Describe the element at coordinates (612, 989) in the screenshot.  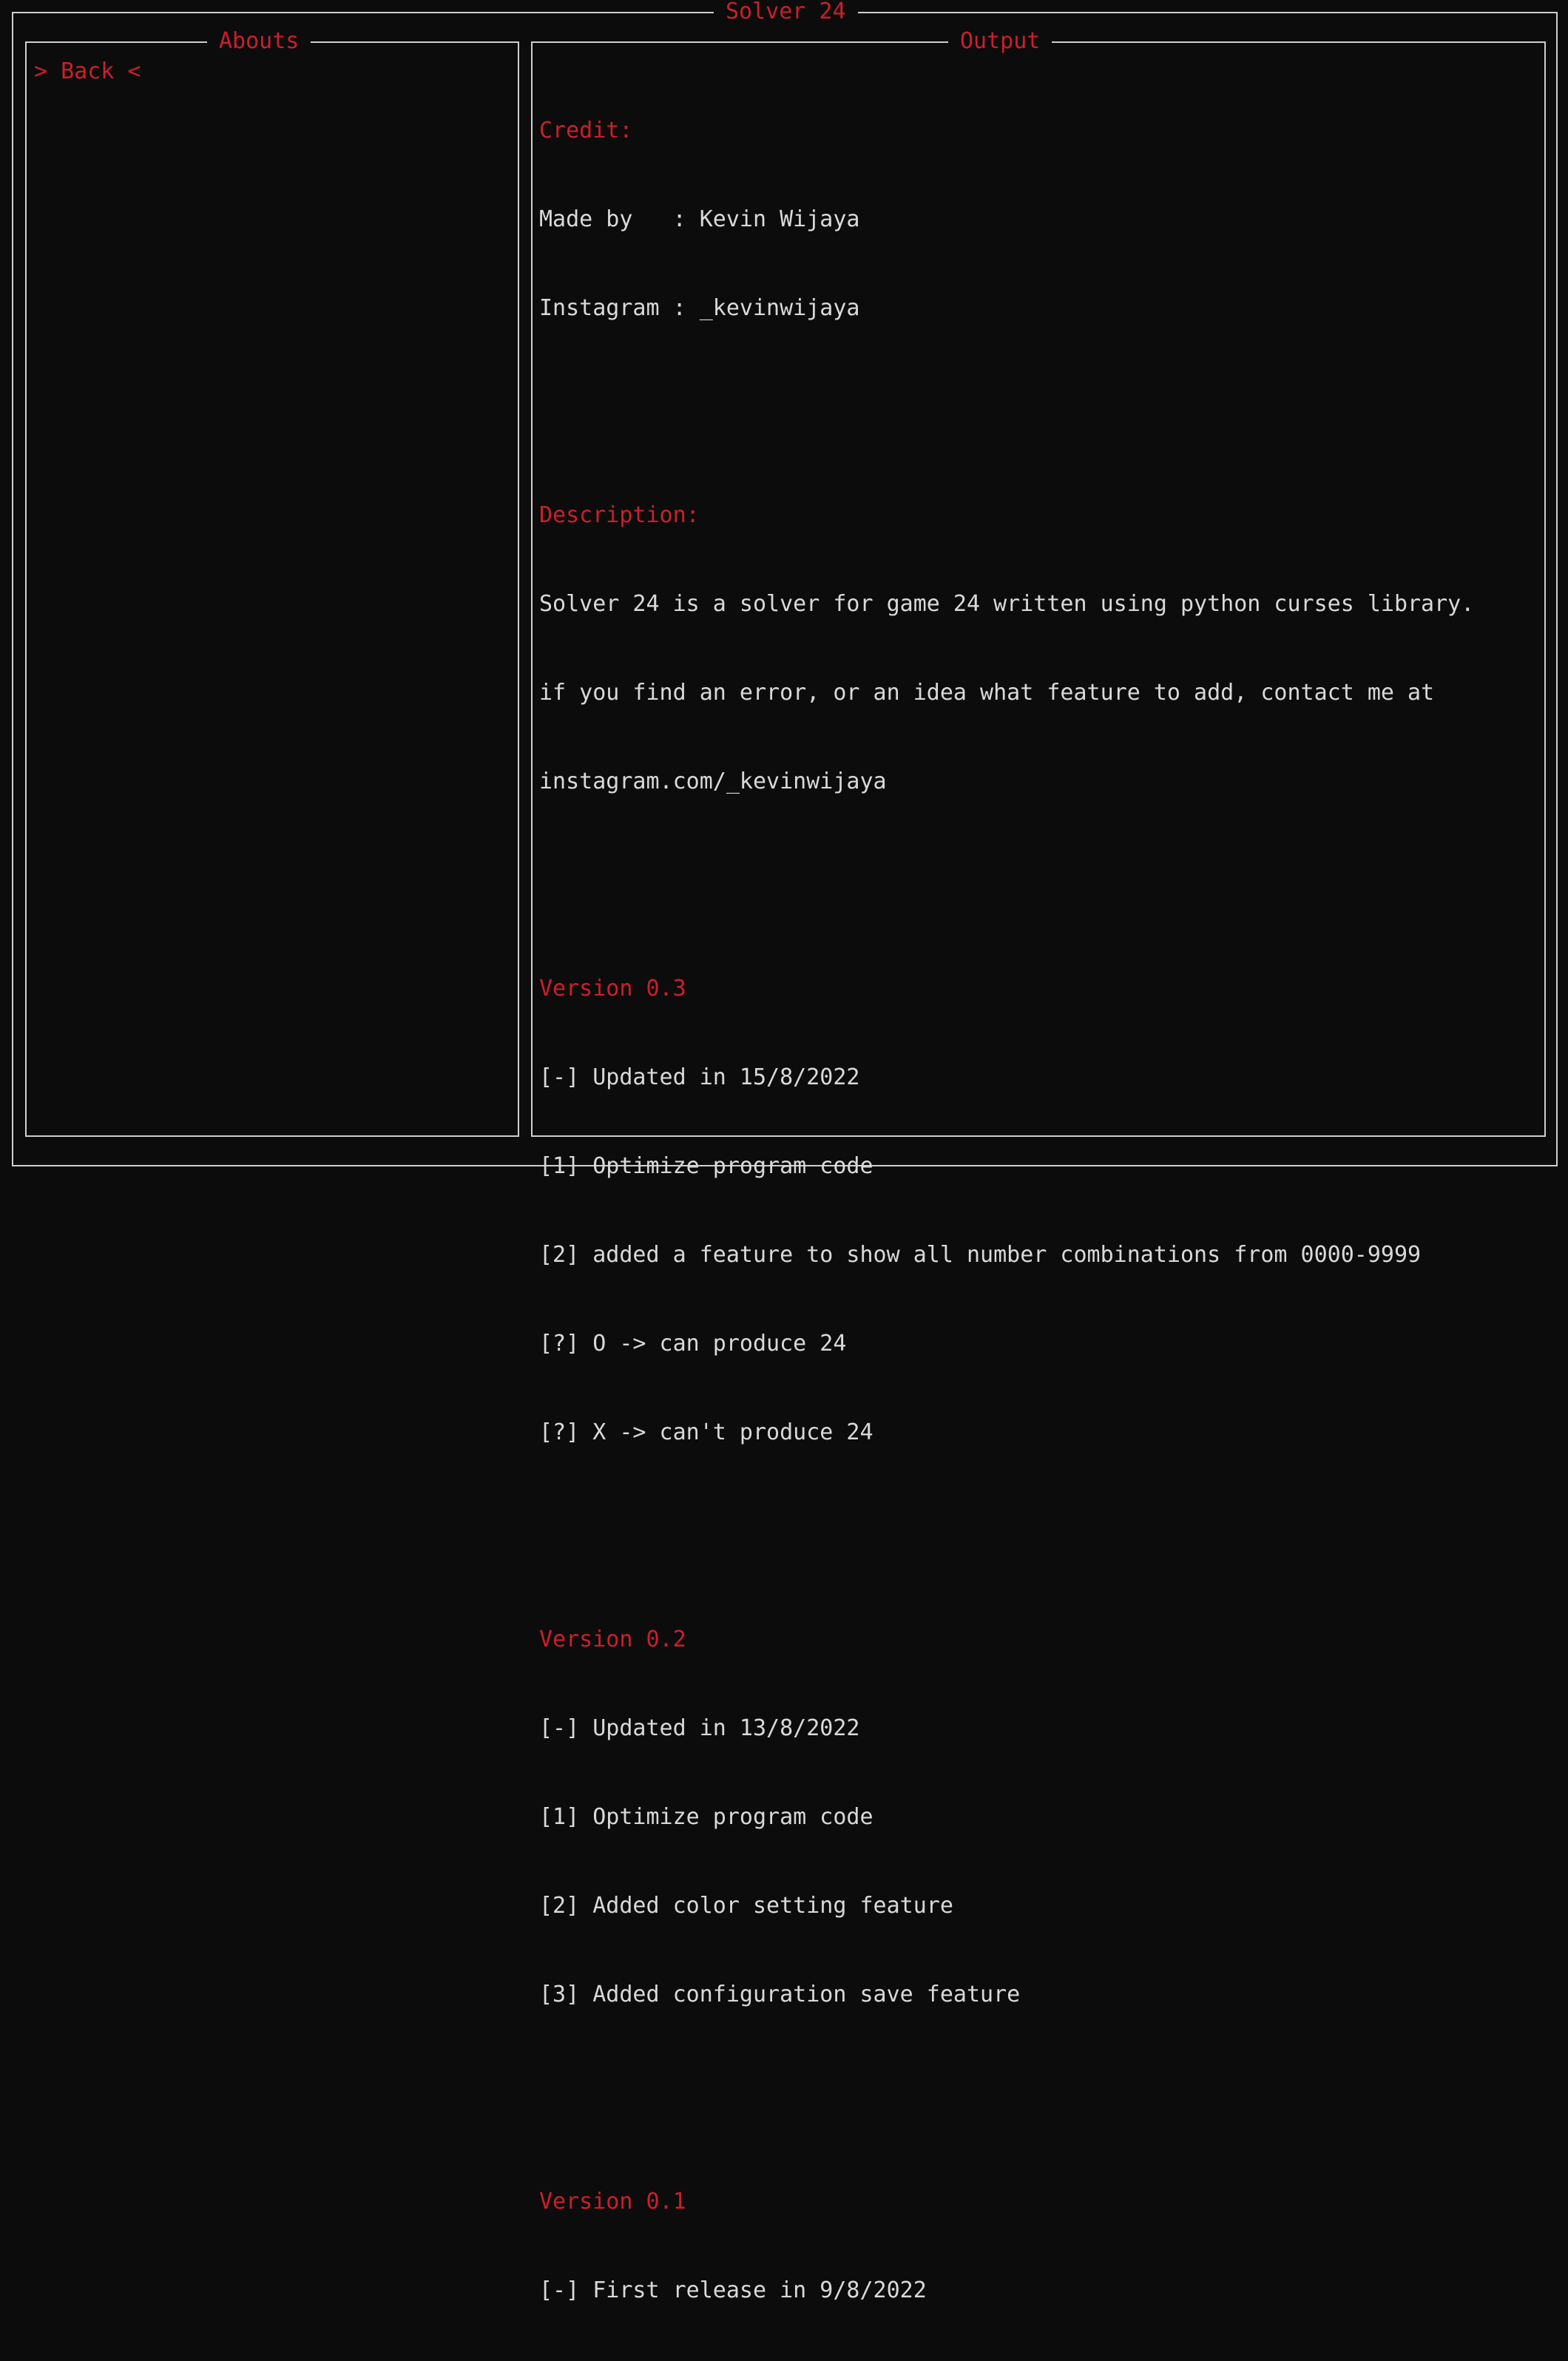
I see `version-header: Version 0.3` at that location.